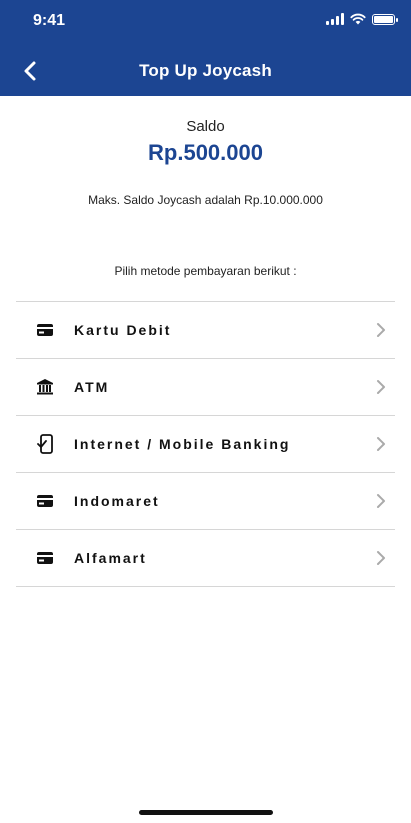 Image resolution: width=411 pixels, height=823 pixels. Describe the element at coordinates (45, 444) in the screenshot. I see `mobile-check-icon` at that location.